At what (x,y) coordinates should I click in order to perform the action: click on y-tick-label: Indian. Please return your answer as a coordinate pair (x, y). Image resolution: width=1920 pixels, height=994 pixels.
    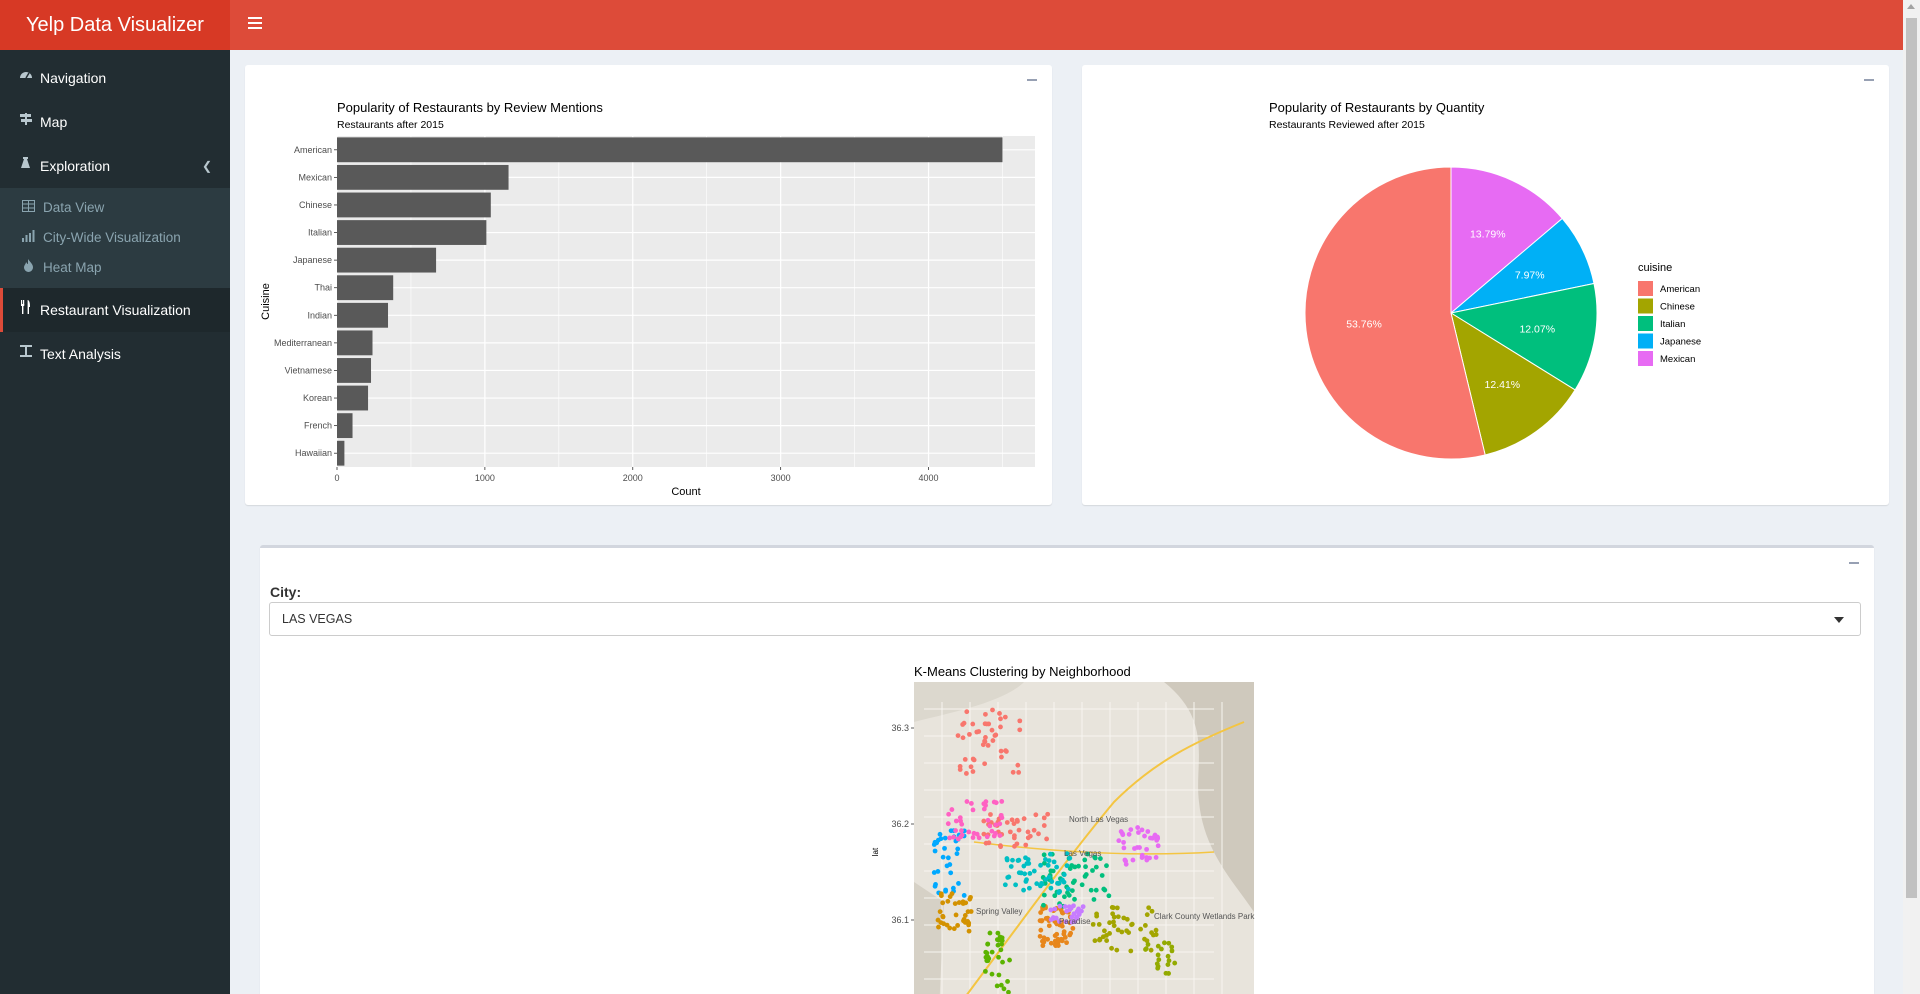
    Looking at the image, I should click on (319, 315).